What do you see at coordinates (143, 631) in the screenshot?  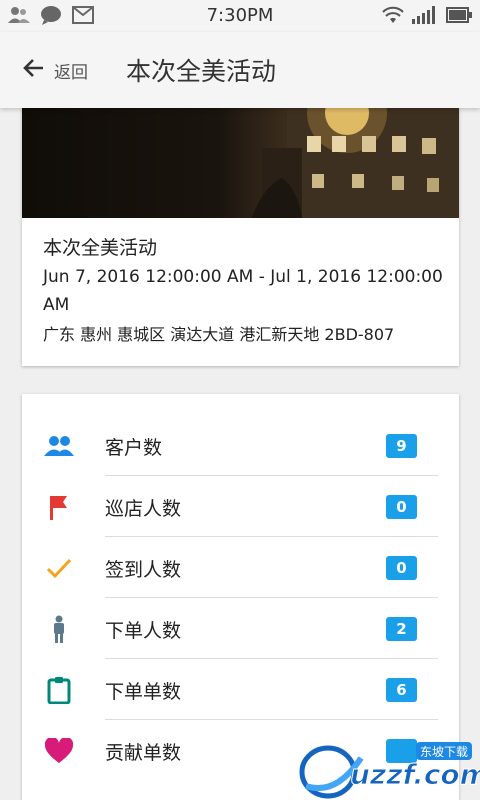 I see `stat-label: 下单人数` at bounding box center [143, 631].